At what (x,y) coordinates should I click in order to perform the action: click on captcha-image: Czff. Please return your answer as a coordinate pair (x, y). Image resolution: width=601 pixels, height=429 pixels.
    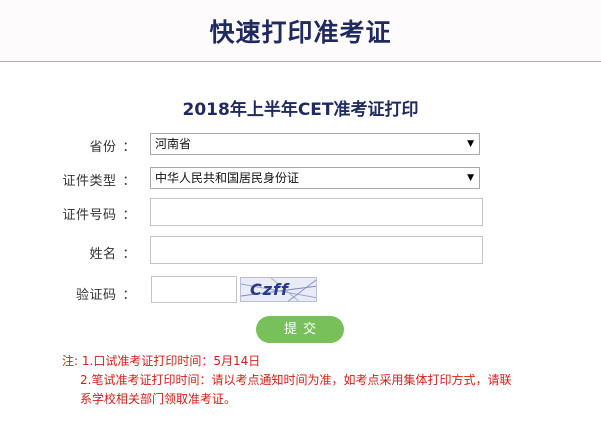
    Looking at the image, I should click on (278, 289).